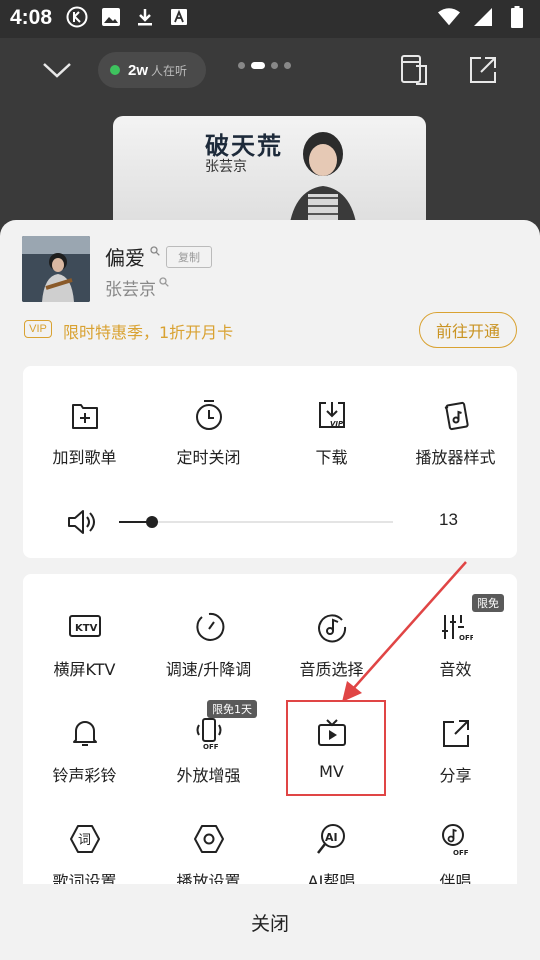 This screenshot has height=960, width=540. I want to click on close-label: 关闭, so click(269, 923).